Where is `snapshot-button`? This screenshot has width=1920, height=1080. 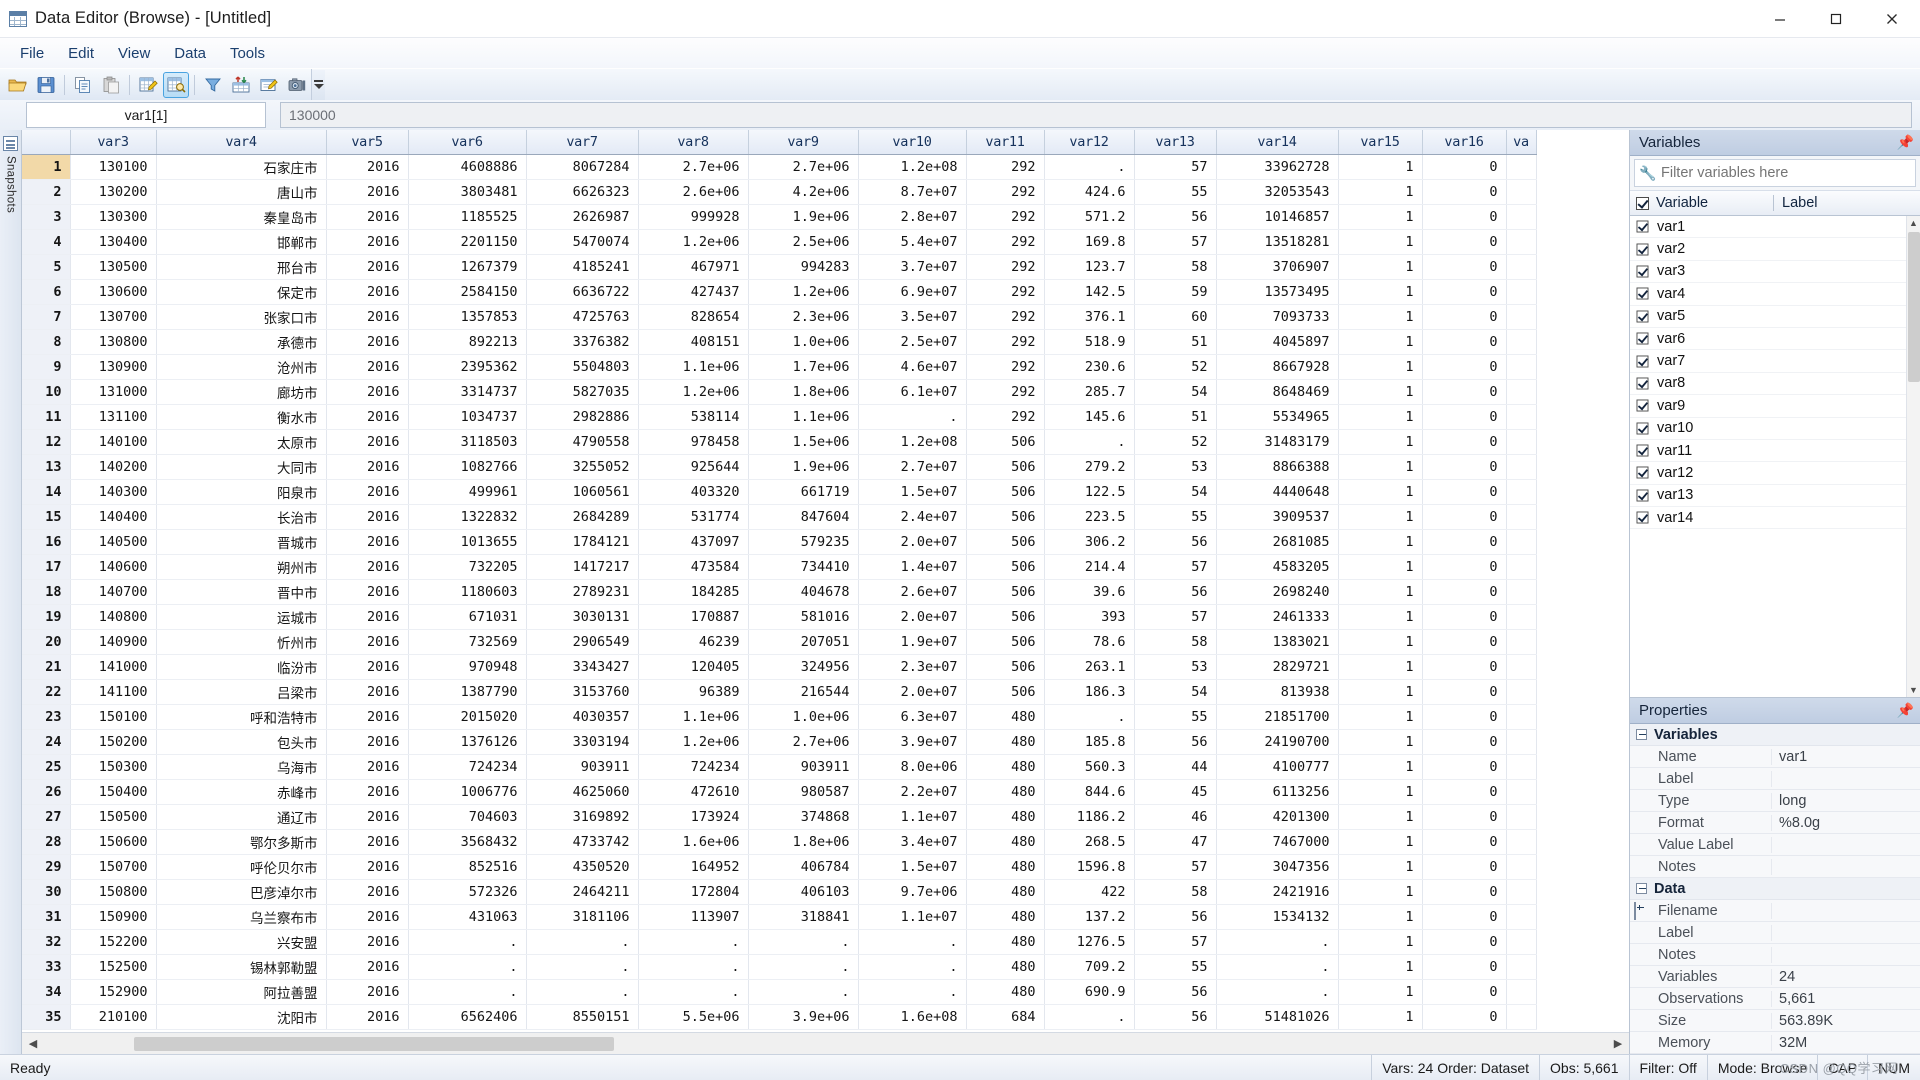 snapshot-button is located at coordinates (297, 85).